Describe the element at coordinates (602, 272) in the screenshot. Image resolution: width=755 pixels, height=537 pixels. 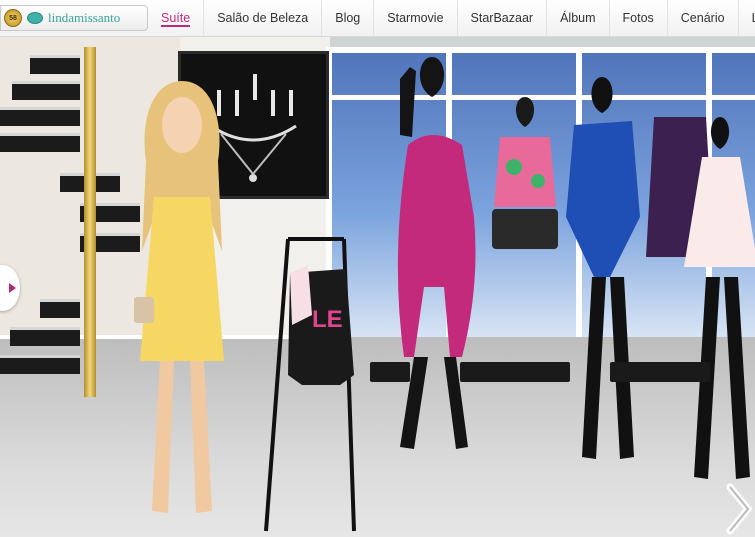
I see `mannequin-blue-romper` at that location.